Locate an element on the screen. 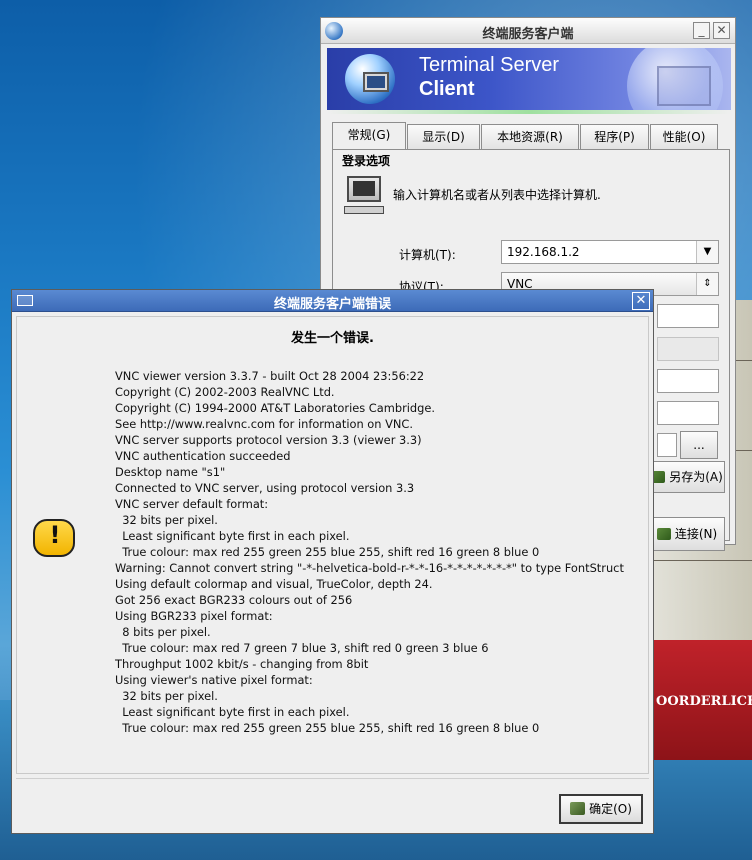 Image resolution: width=752 pixels, height=860 pixels. minimize-button: _ is located at coordinates (701, 30).